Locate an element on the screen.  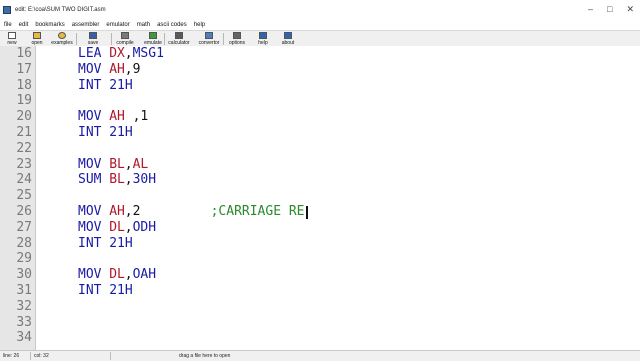
code-line: 20 MOV AH, 1 is located at coordinates (320, 117).